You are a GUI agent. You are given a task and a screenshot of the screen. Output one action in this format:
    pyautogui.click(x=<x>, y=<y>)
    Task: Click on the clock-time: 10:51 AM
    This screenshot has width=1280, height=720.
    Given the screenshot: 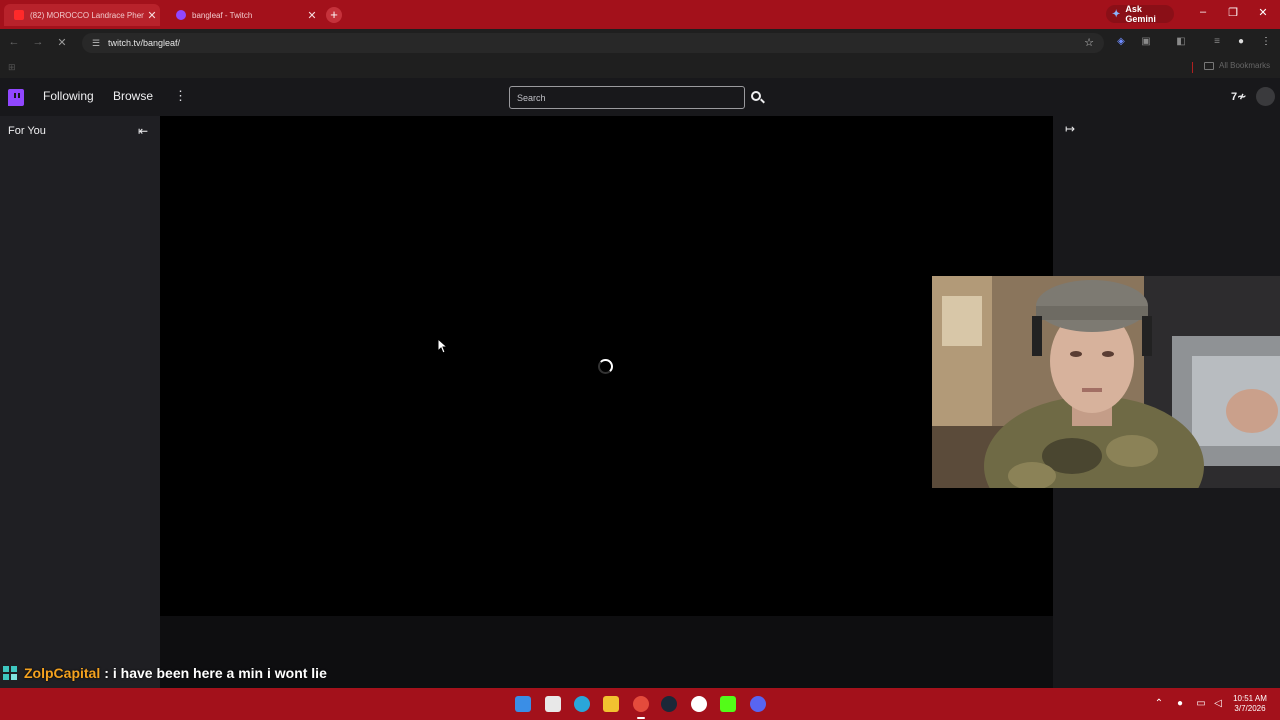 What is the action you would take?
    pyautogui.click(x=1250, y=698)
    